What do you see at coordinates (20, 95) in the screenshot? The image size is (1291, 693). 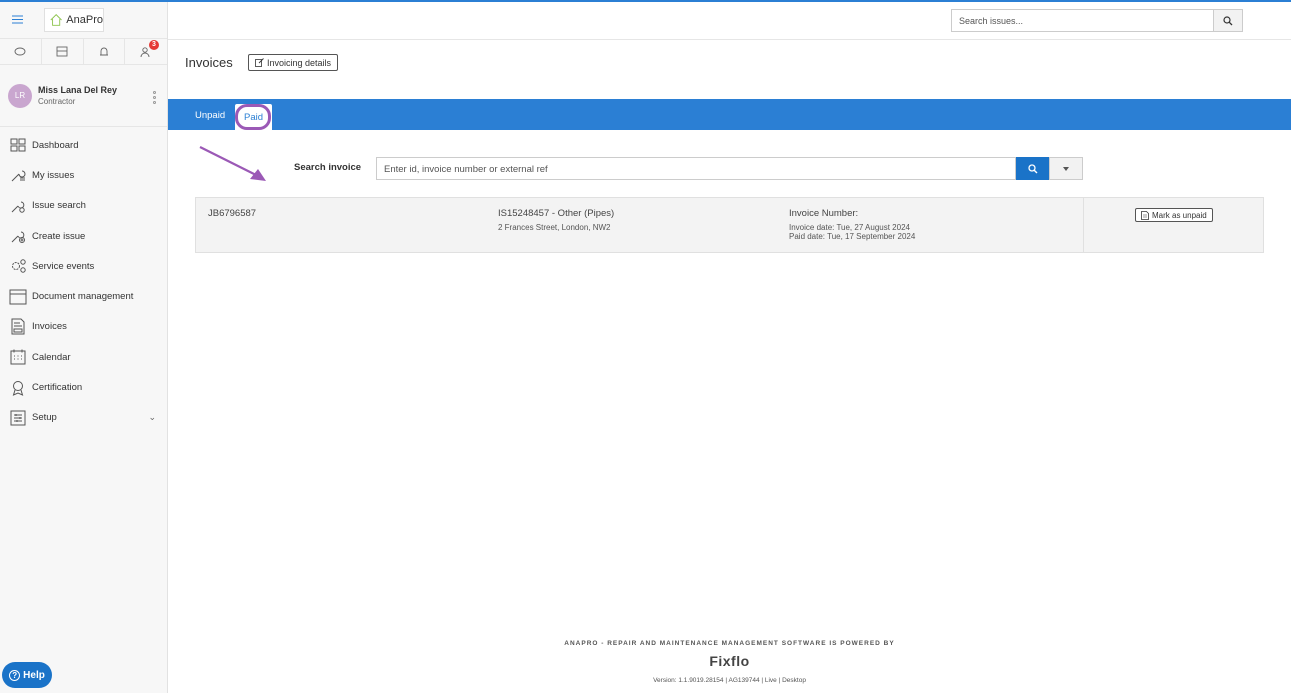 I see `avatar: LR` at bounding box center [20, 95].